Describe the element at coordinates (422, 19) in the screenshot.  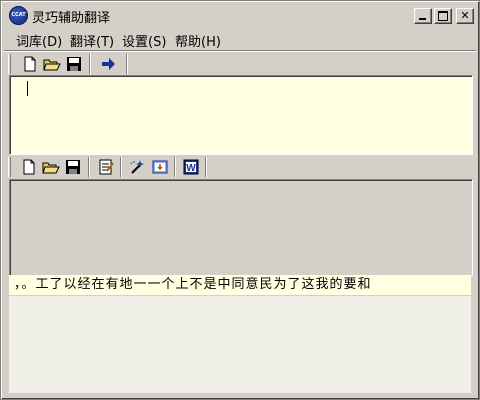
I see `minimize-icon` at that location.